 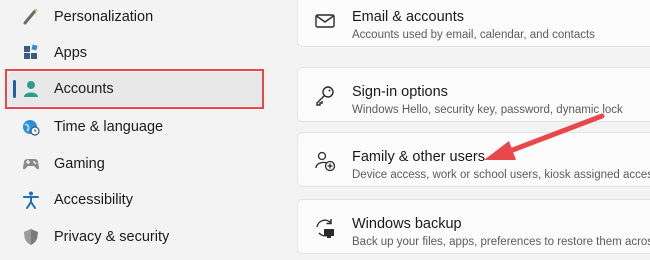 What do you see at coordinates (407, 224) in the screenshot?
I see `card-title: Windows backup` at bounding box center [407, 224].